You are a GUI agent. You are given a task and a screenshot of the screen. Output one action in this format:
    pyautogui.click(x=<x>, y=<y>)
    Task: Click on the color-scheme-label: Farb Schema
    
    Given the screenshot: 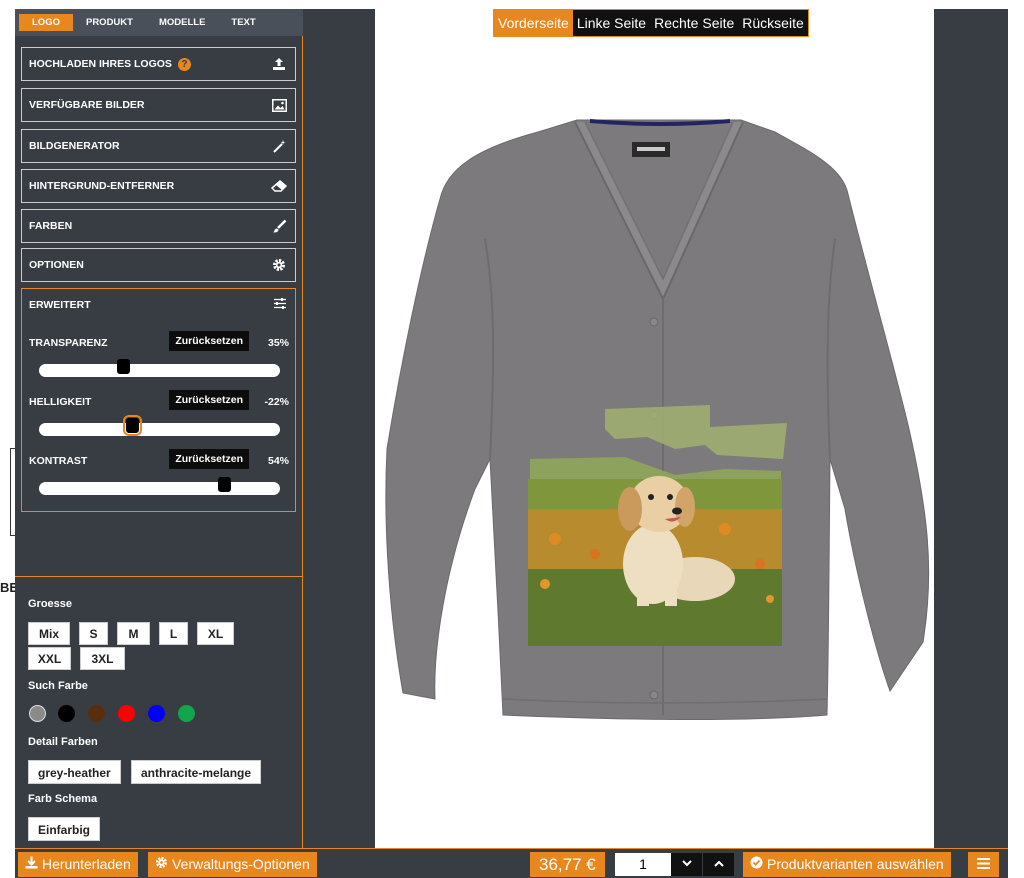 What is the action you would take?
    pyautogui.click(x=63, y=799)
    